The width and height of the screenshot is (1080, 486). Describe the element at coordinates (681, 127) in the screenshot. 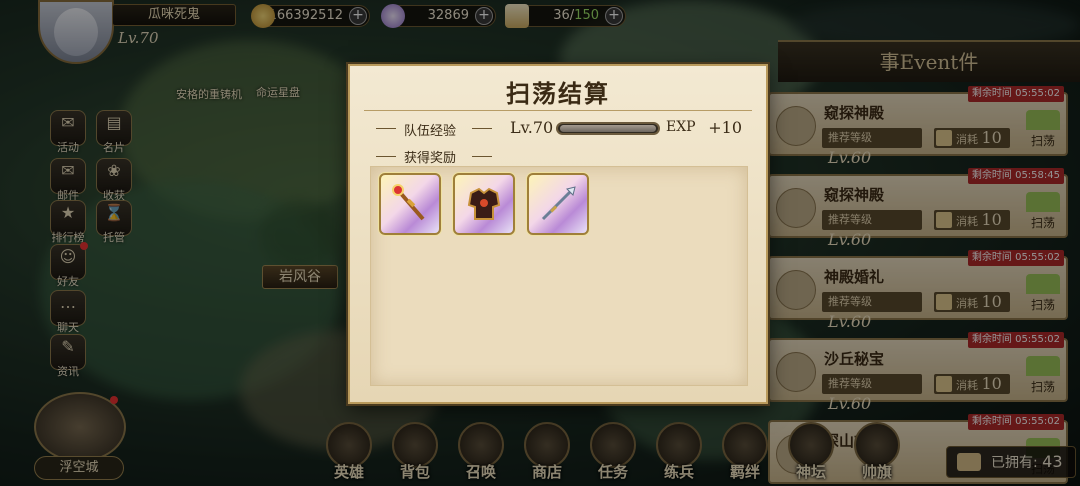

I see `exp-unit: EXP` at that location.